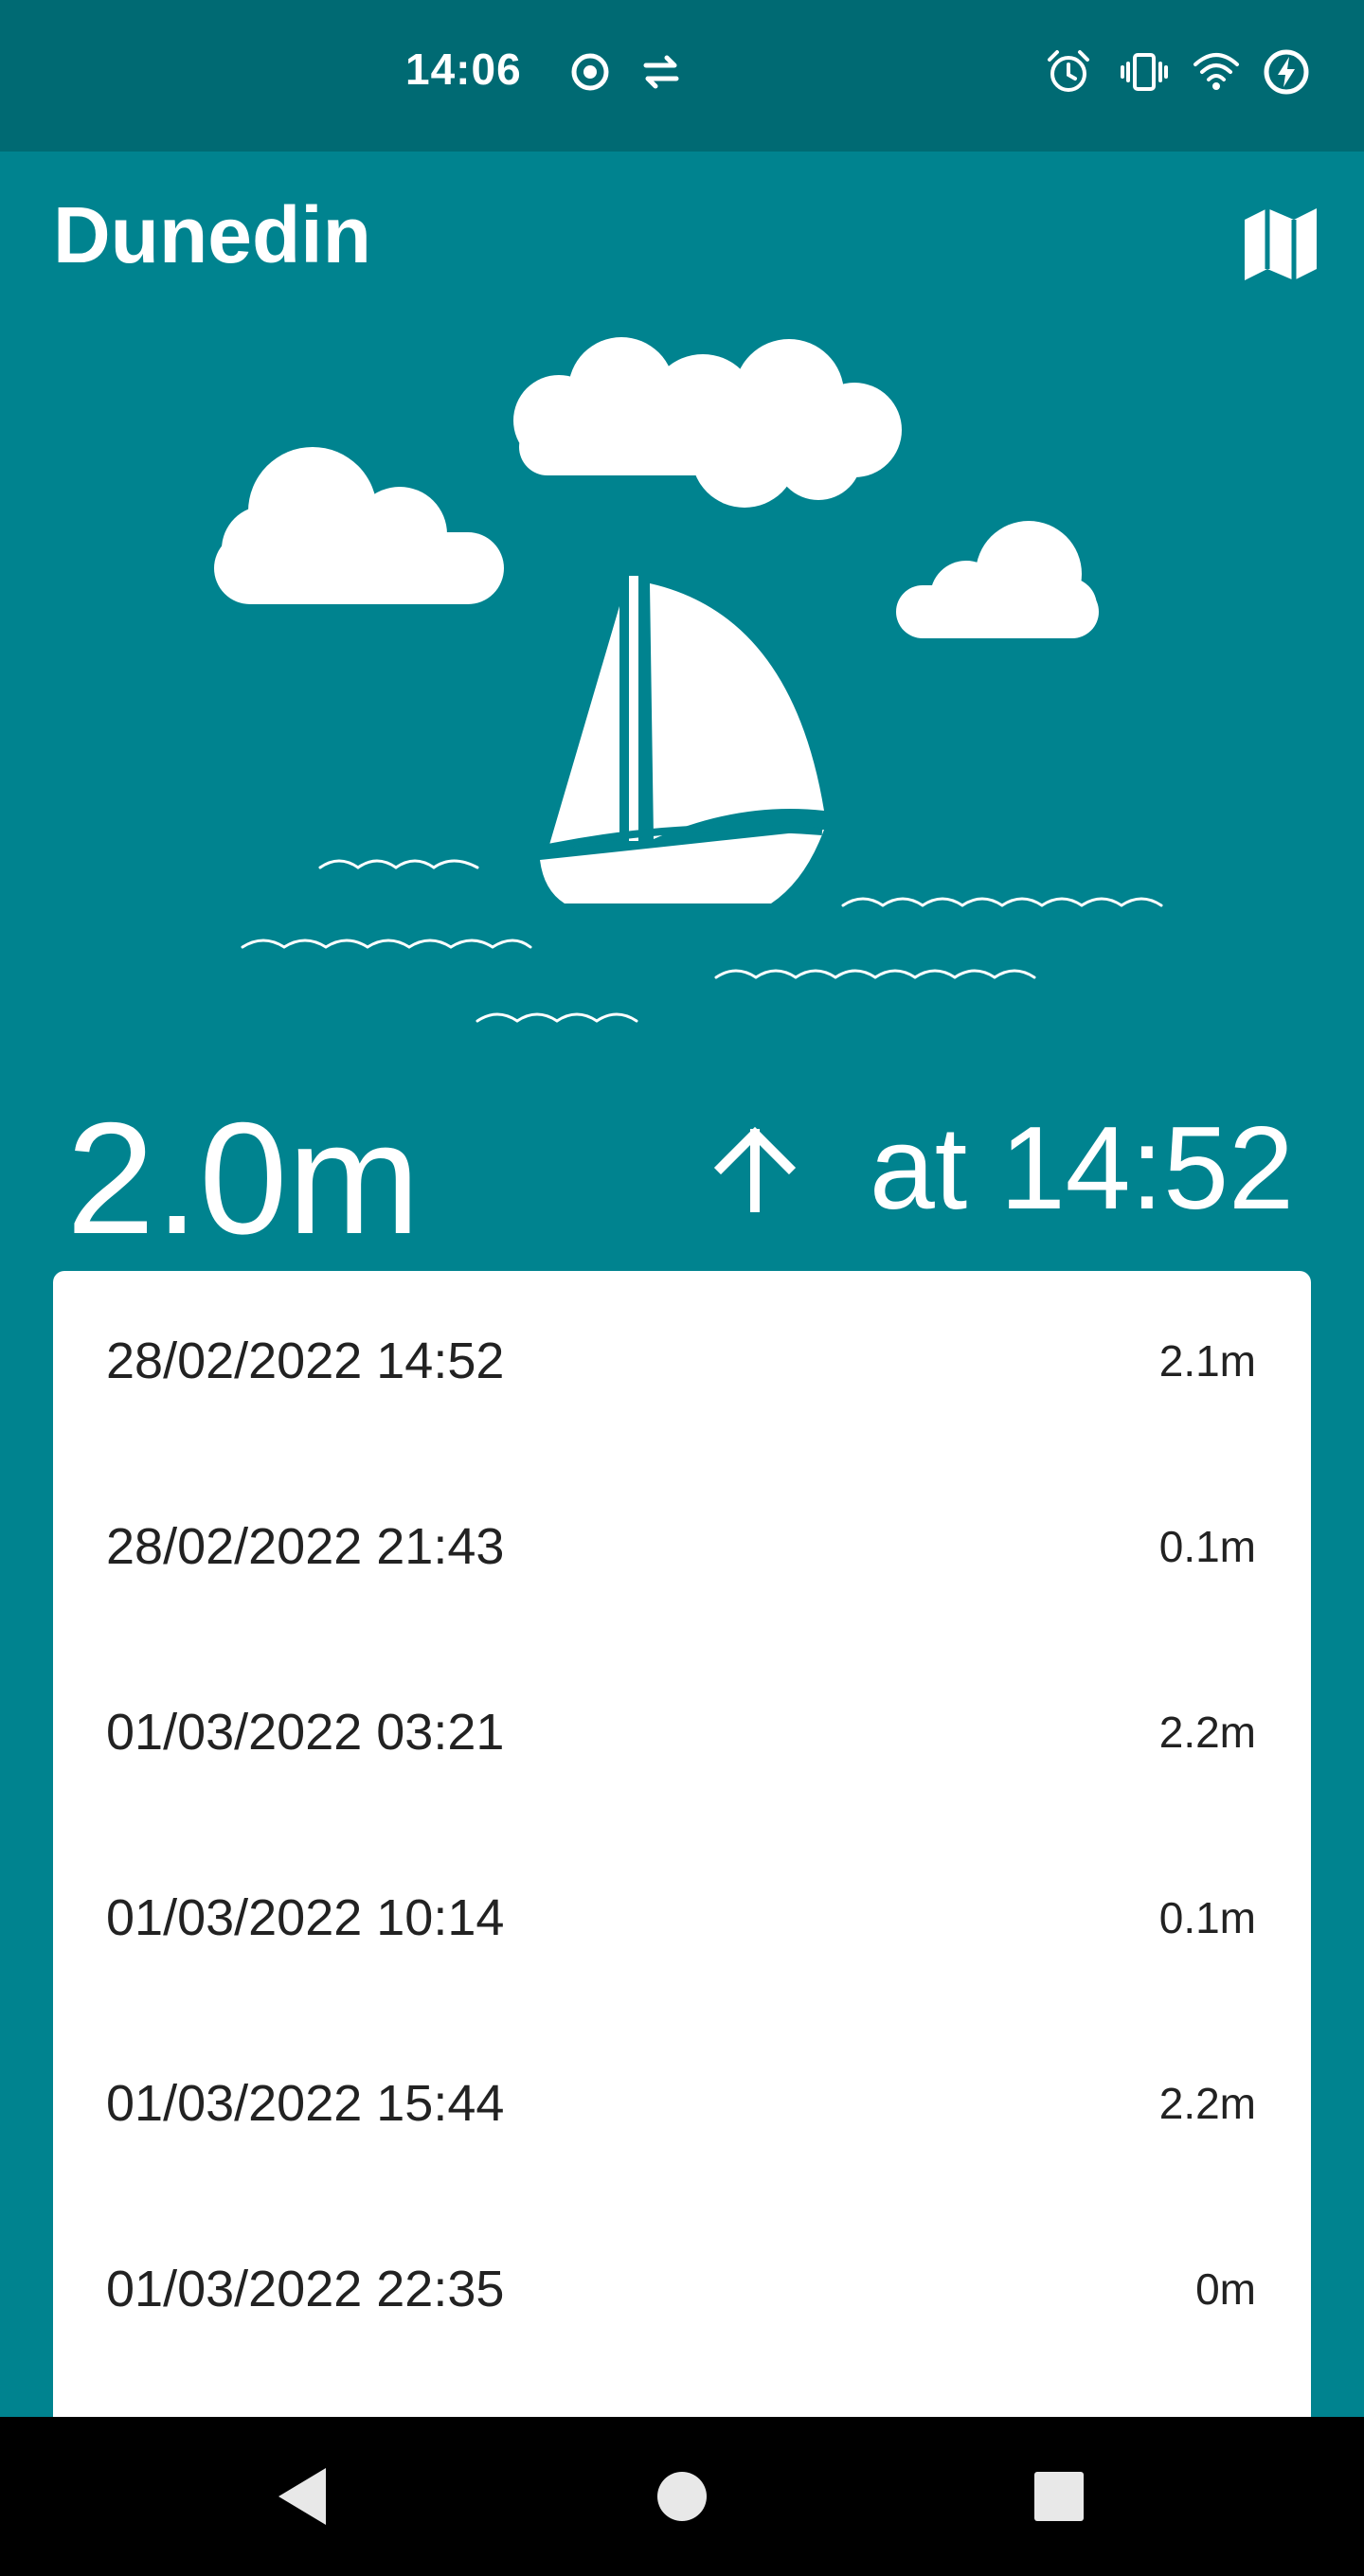 The height and width of the screenshot is (2576, 1364). Describe the element at coordinates (590, 72) in the screenshot. I see `record-icon` at that location.